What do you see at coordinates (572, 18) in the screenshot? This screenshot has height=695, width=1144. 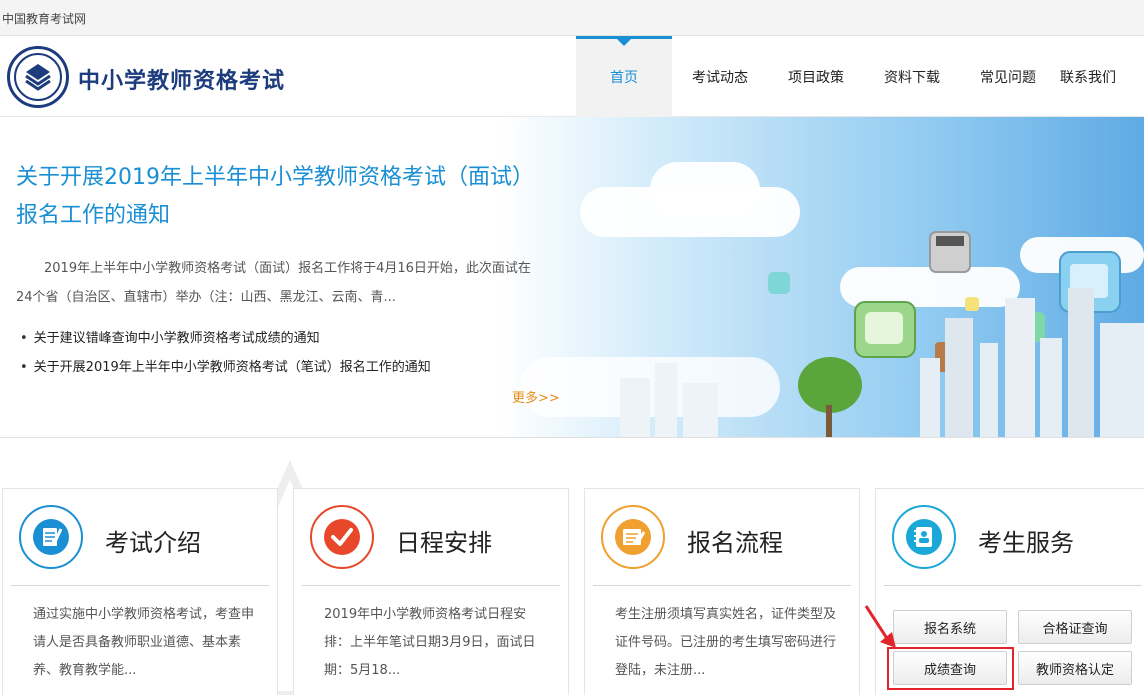 I see `top-bar: 中国教育考试网` at bounding box center [572, 18].